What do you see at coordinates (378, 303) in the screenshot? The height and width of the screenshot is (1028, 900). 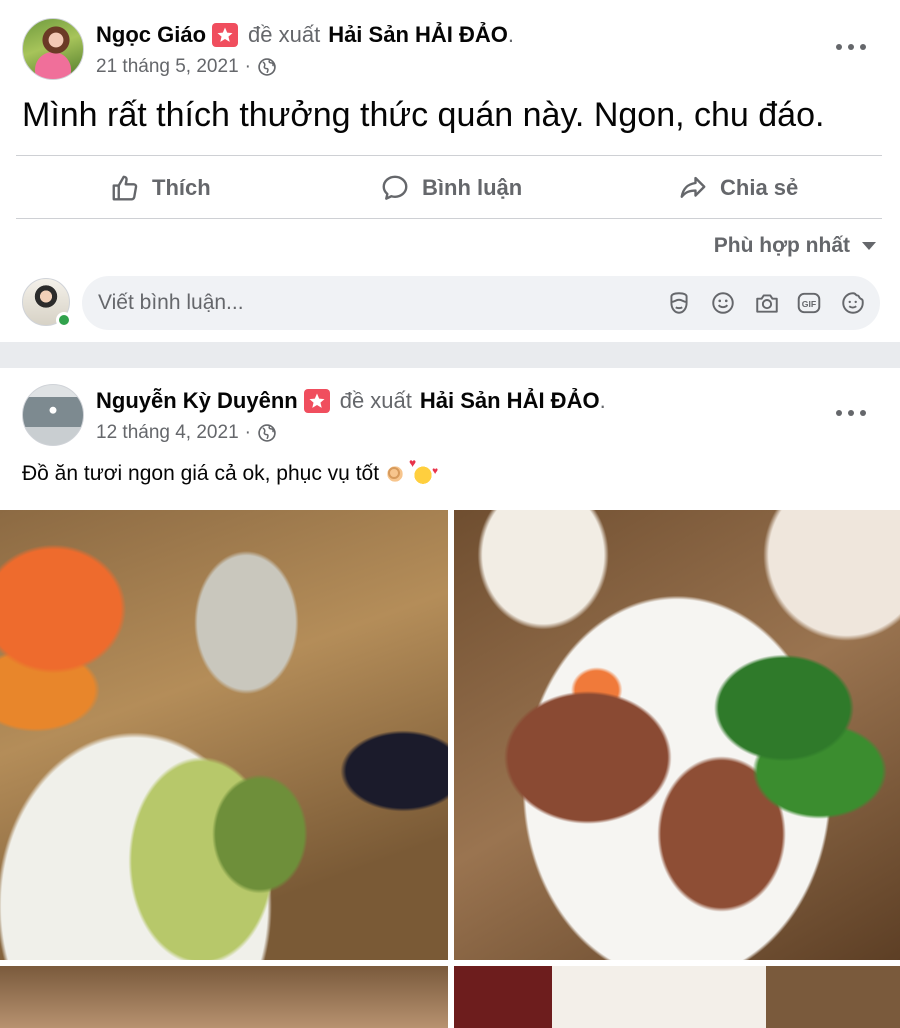 I see `comment-input` at bounding box center [378, 303].